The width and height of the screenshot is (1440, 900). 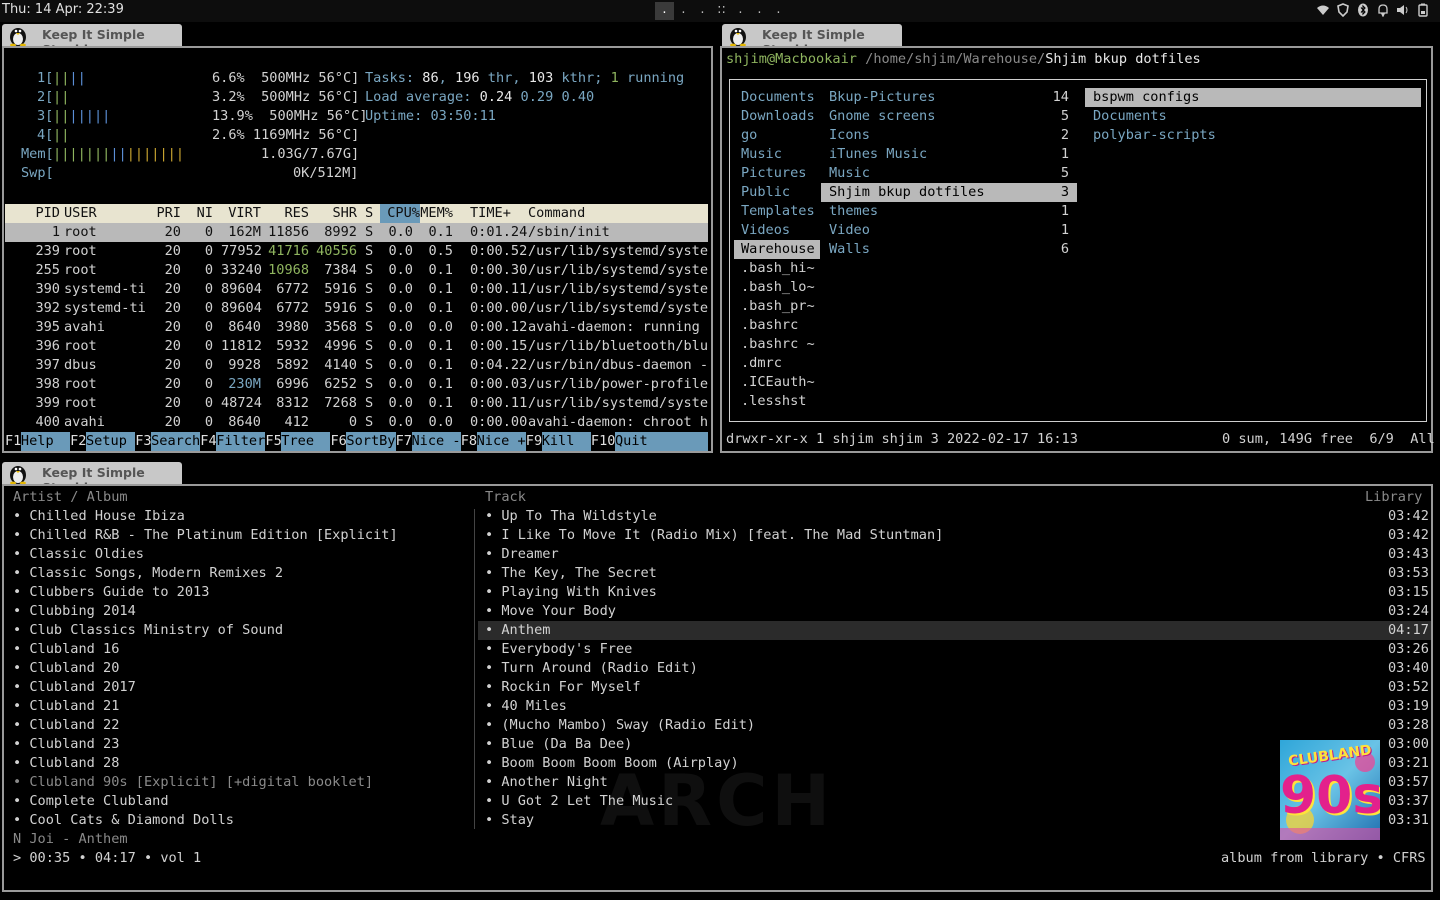 What do you see at coordinates (111, 441) in the screenshot?
I see `fkey-label-F2: Setup` at bounding box center [111, 441].